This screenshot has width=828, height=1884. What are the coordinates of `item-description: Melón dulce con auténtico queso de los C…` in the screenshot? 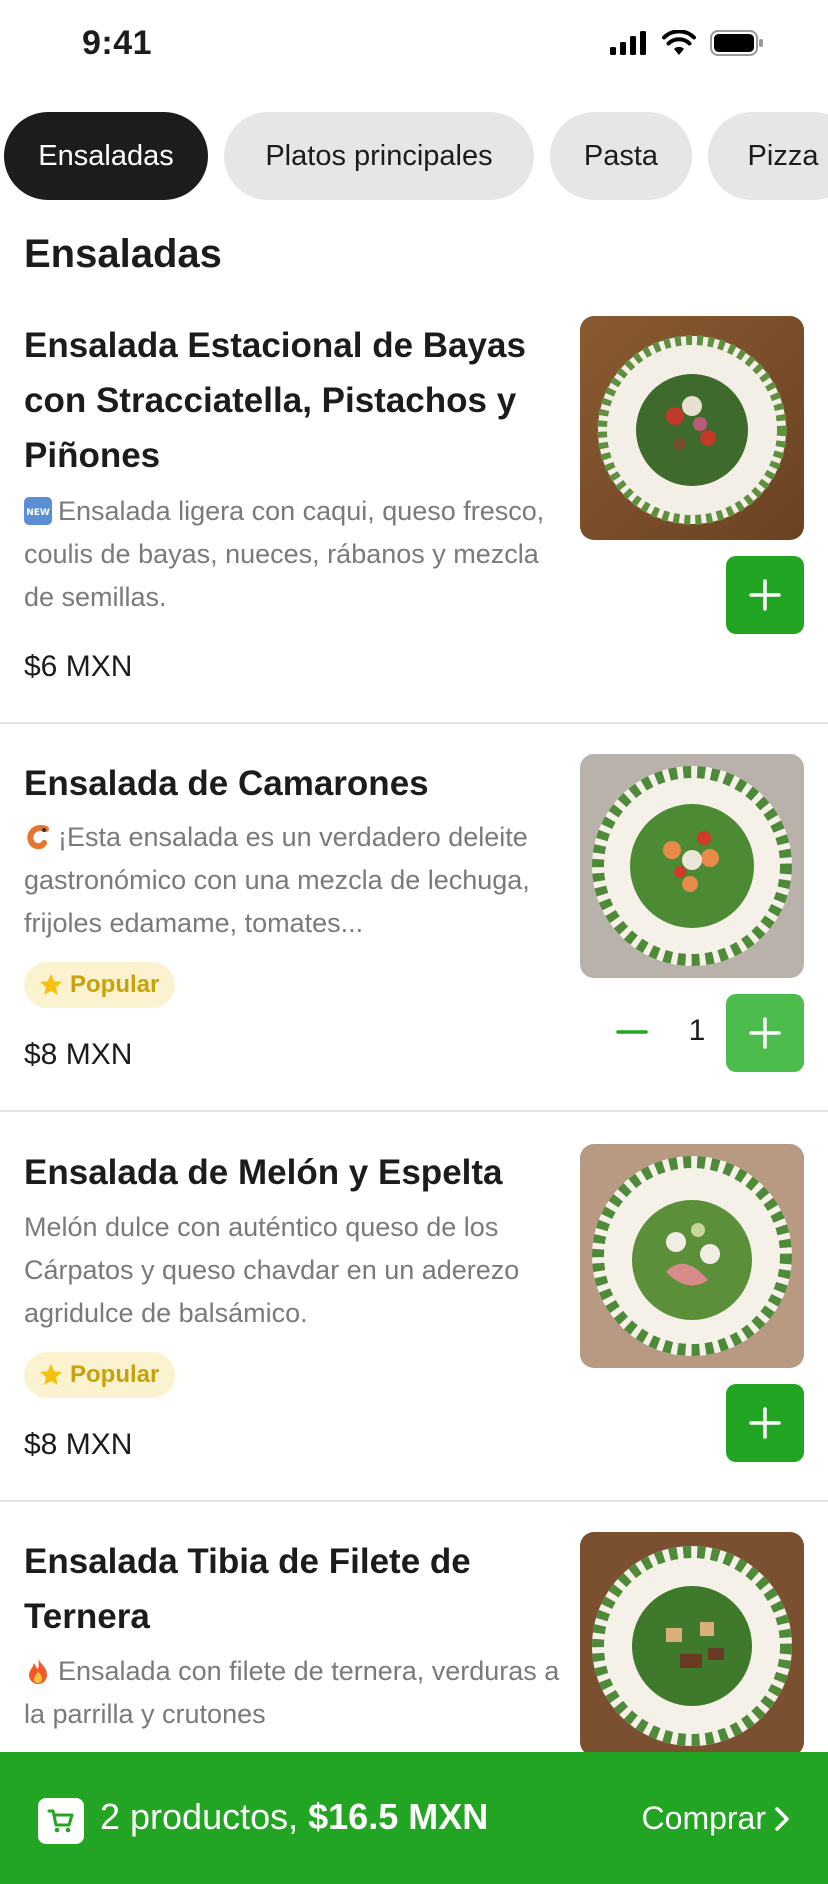 It's located at (272, 1270).